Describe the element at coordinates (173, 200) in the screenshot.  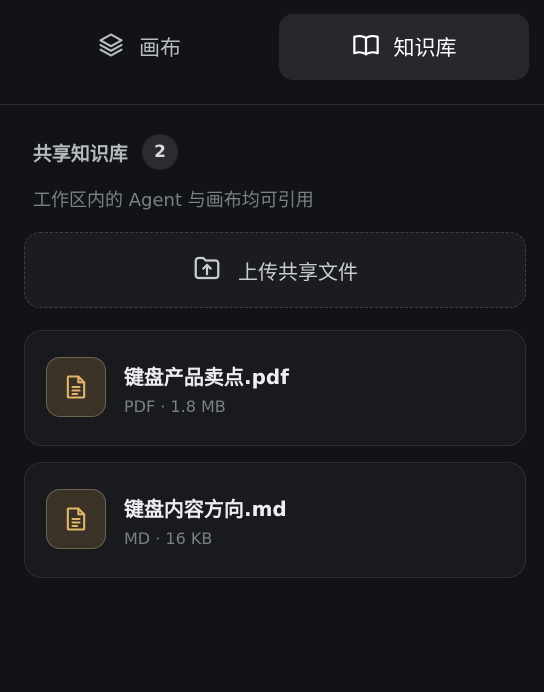
I see `section-subtitle: 工作区内的 Agent 与画布均可引用` at that location.